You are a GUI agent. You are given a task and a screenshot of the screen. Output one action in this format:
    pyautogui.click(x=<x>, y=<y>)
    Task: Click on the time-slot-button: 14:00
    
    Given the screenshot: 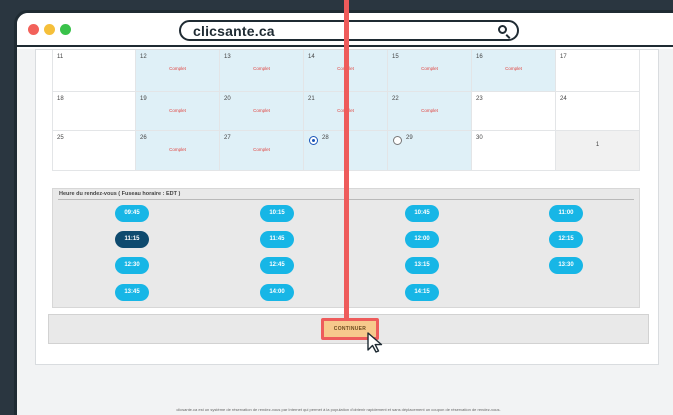 What is the action you would take?
    pyautogui.click(x=277, y=292)
    